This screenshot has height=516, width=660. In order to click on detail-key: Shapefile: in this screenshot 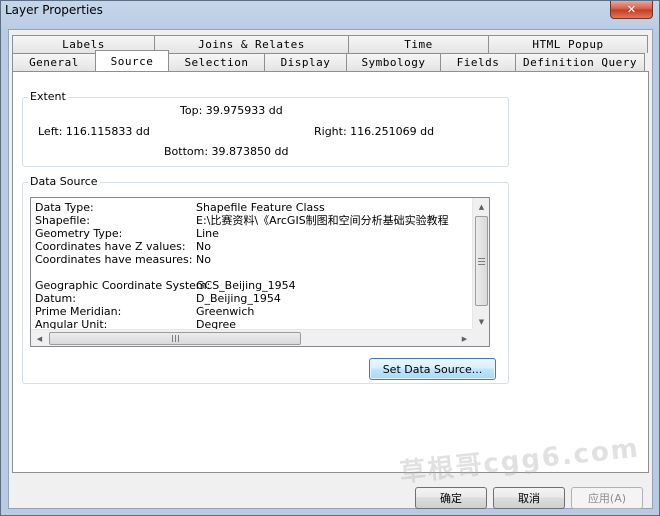, I will do `click(62, 220)`.